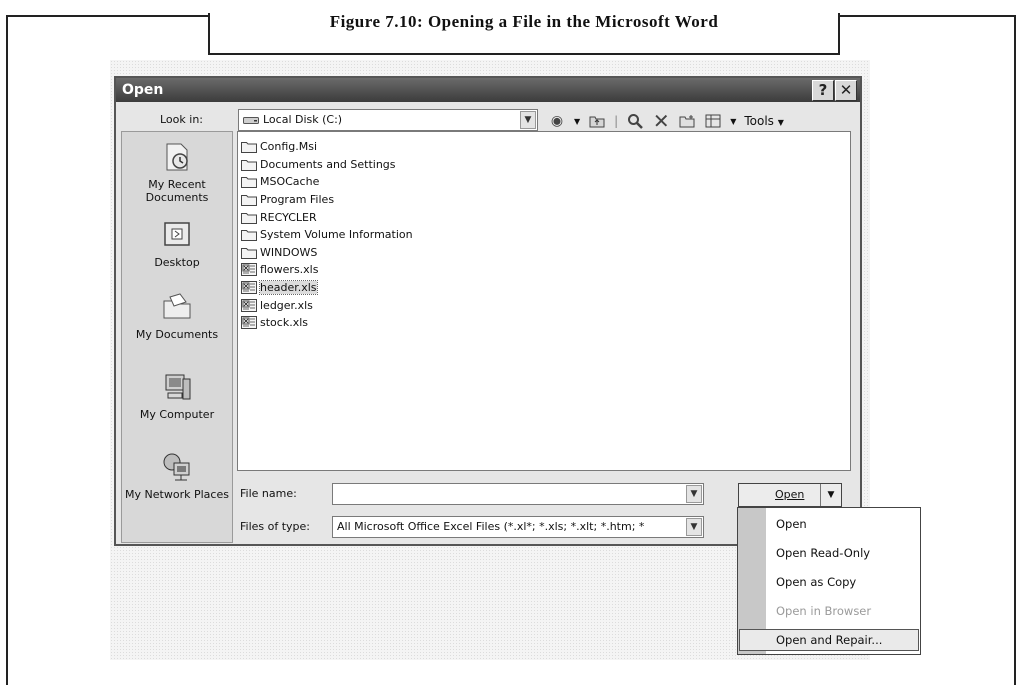 This screenshot has width=1021, height=685. What do you see at coordinates (388, 120) in the screenshot?
I see `look-in-select: Local Disk (C:) ▼` at bounding box center [388, 120].